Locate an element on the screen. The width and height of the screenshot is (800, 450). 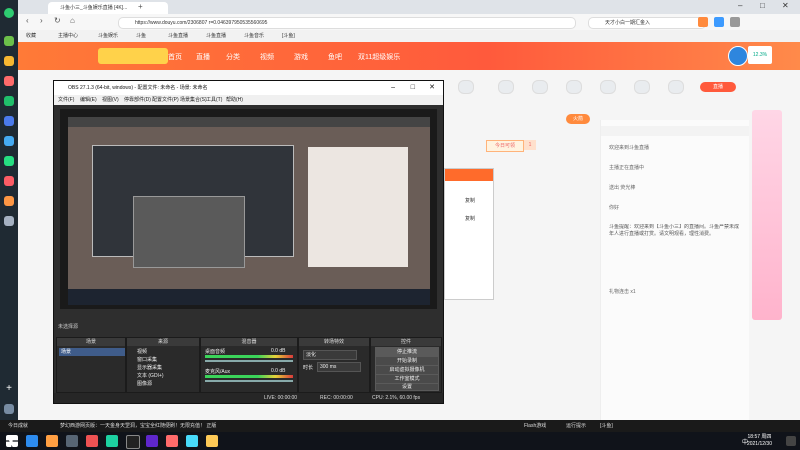
start-icon is located at coordinates (12, 441).